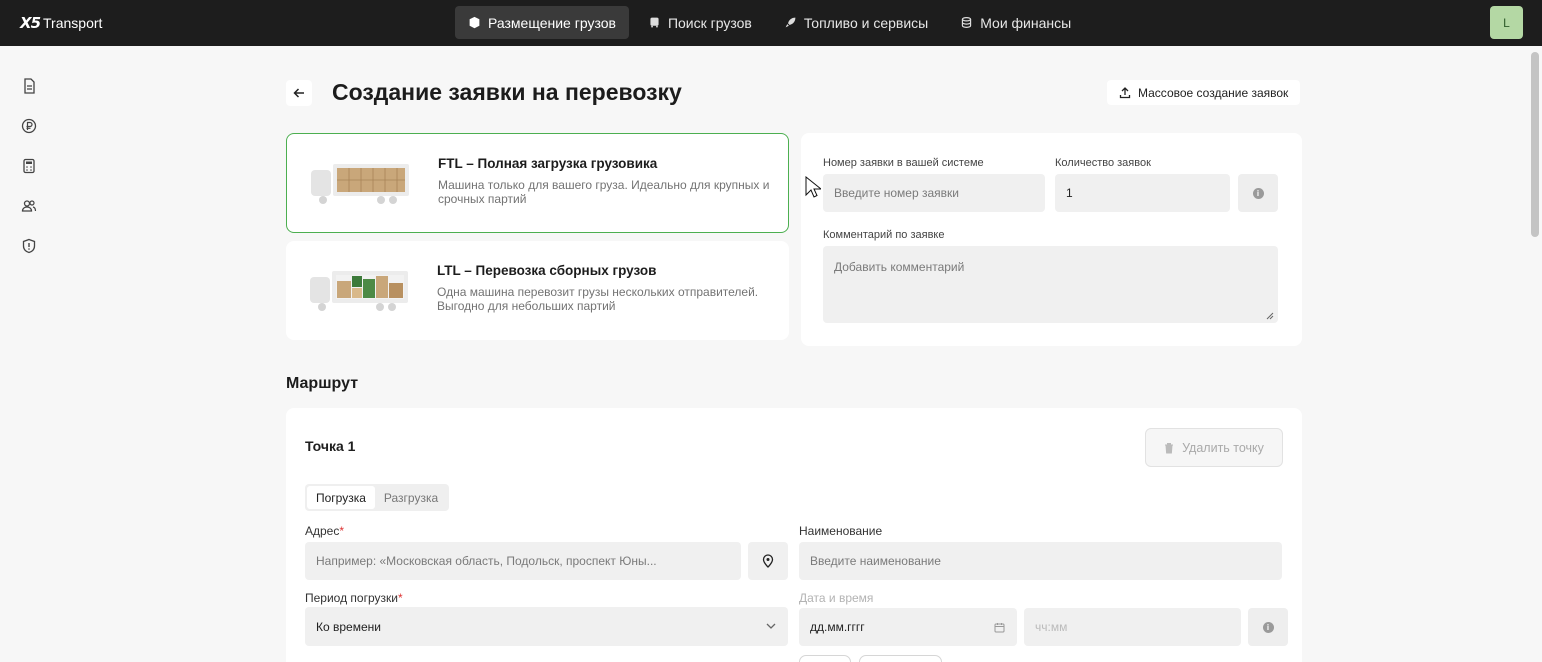 This screenshot has height=662, width=1542. I want to click on point-title: Точка 1, so click(330, 446).